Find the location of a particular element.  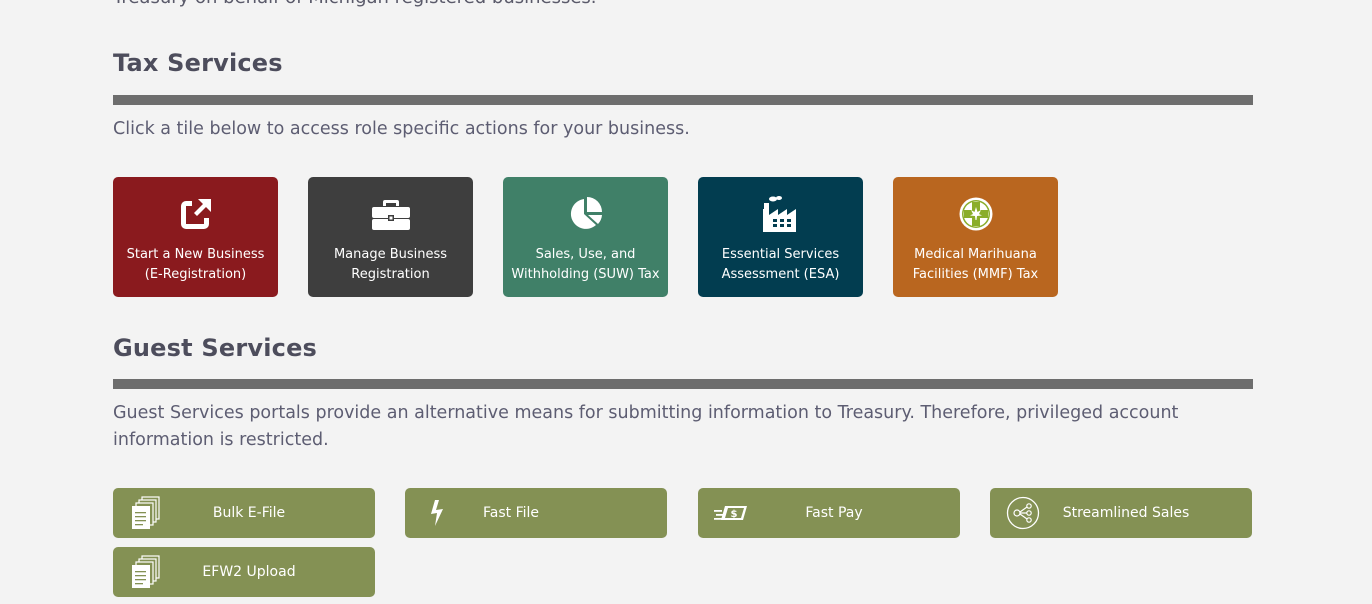

briefcase-icon is located at coordinates (390, 214).